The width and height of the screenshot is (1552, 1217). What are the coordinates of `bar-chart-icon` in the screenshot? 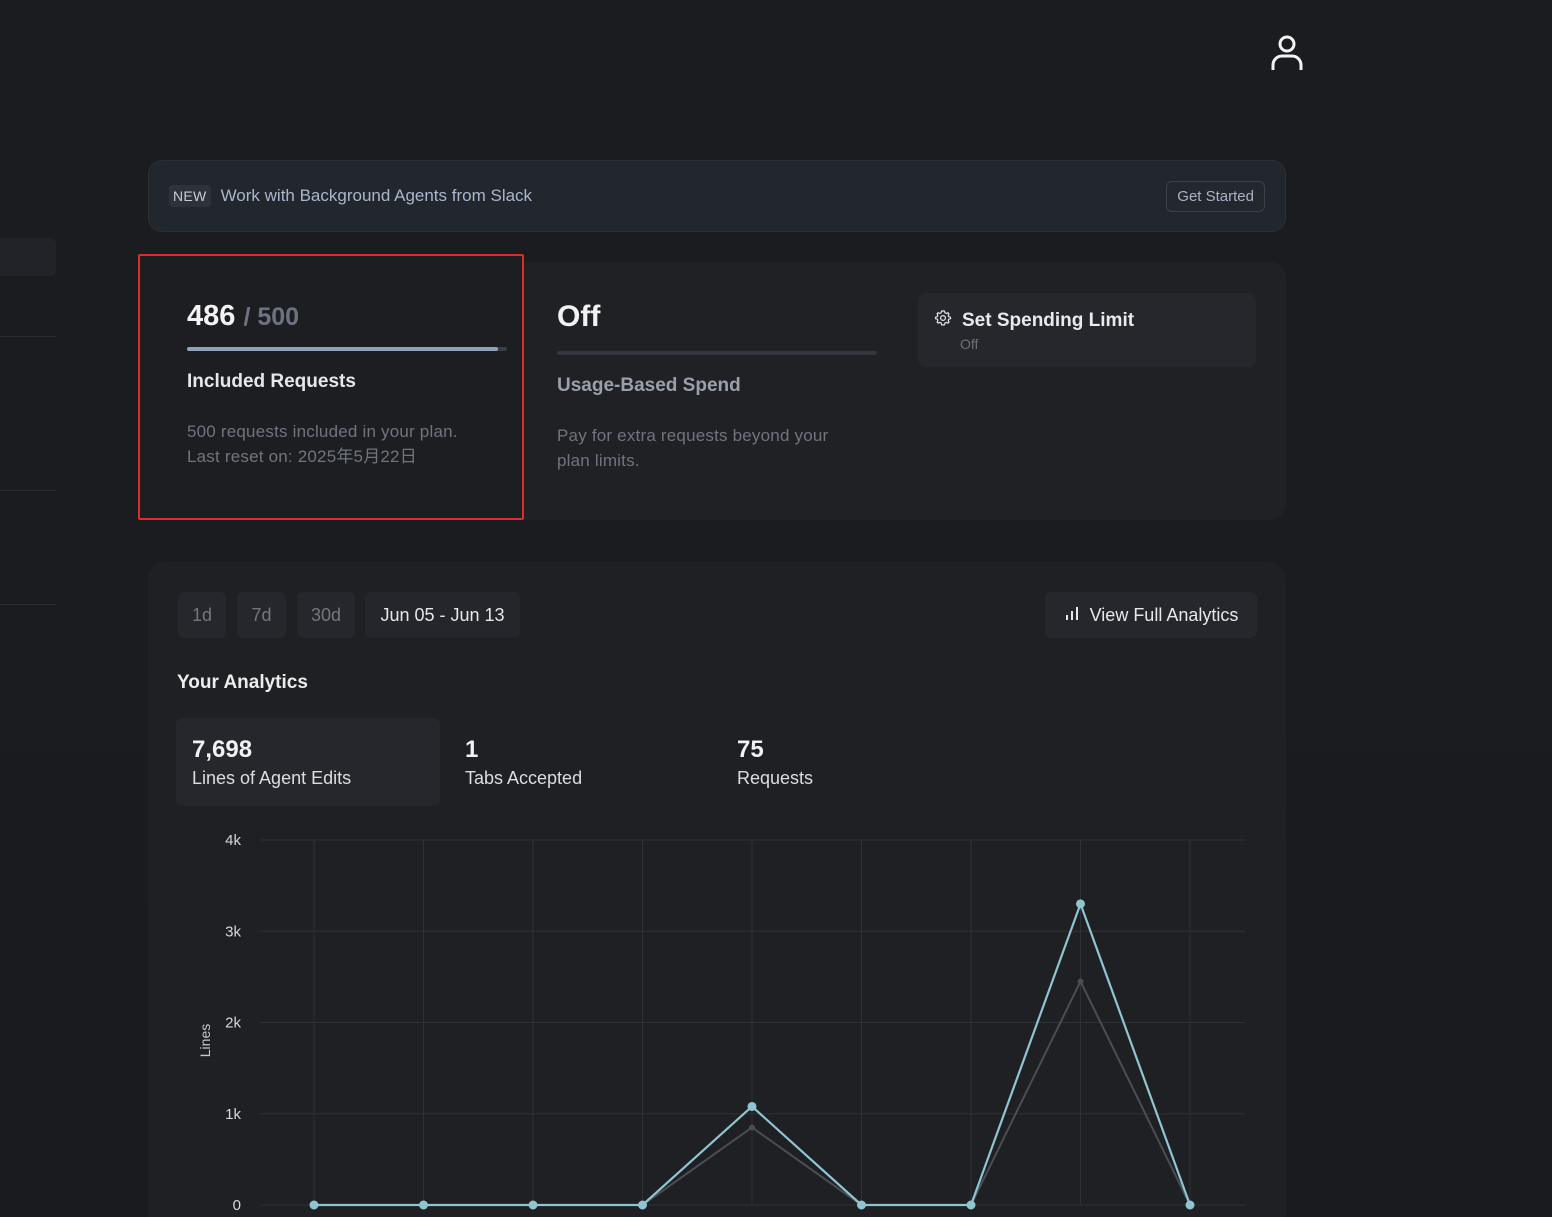 It's located at (1072, 615).